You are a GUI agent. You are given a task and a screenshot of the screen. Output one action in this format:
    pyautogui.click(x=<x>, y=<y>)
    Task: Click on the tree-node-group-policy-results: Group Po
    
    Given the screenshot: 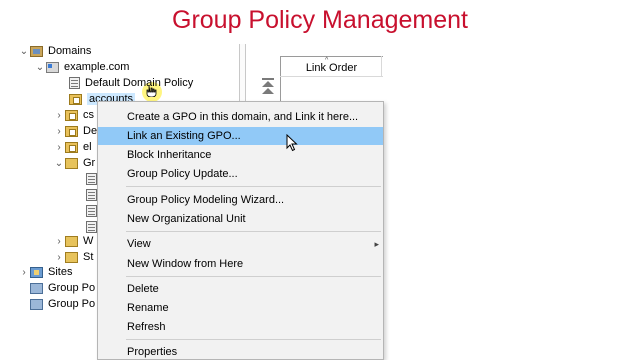 What is the action you would take?
    pyautogui.click(x=62, y=304)
    